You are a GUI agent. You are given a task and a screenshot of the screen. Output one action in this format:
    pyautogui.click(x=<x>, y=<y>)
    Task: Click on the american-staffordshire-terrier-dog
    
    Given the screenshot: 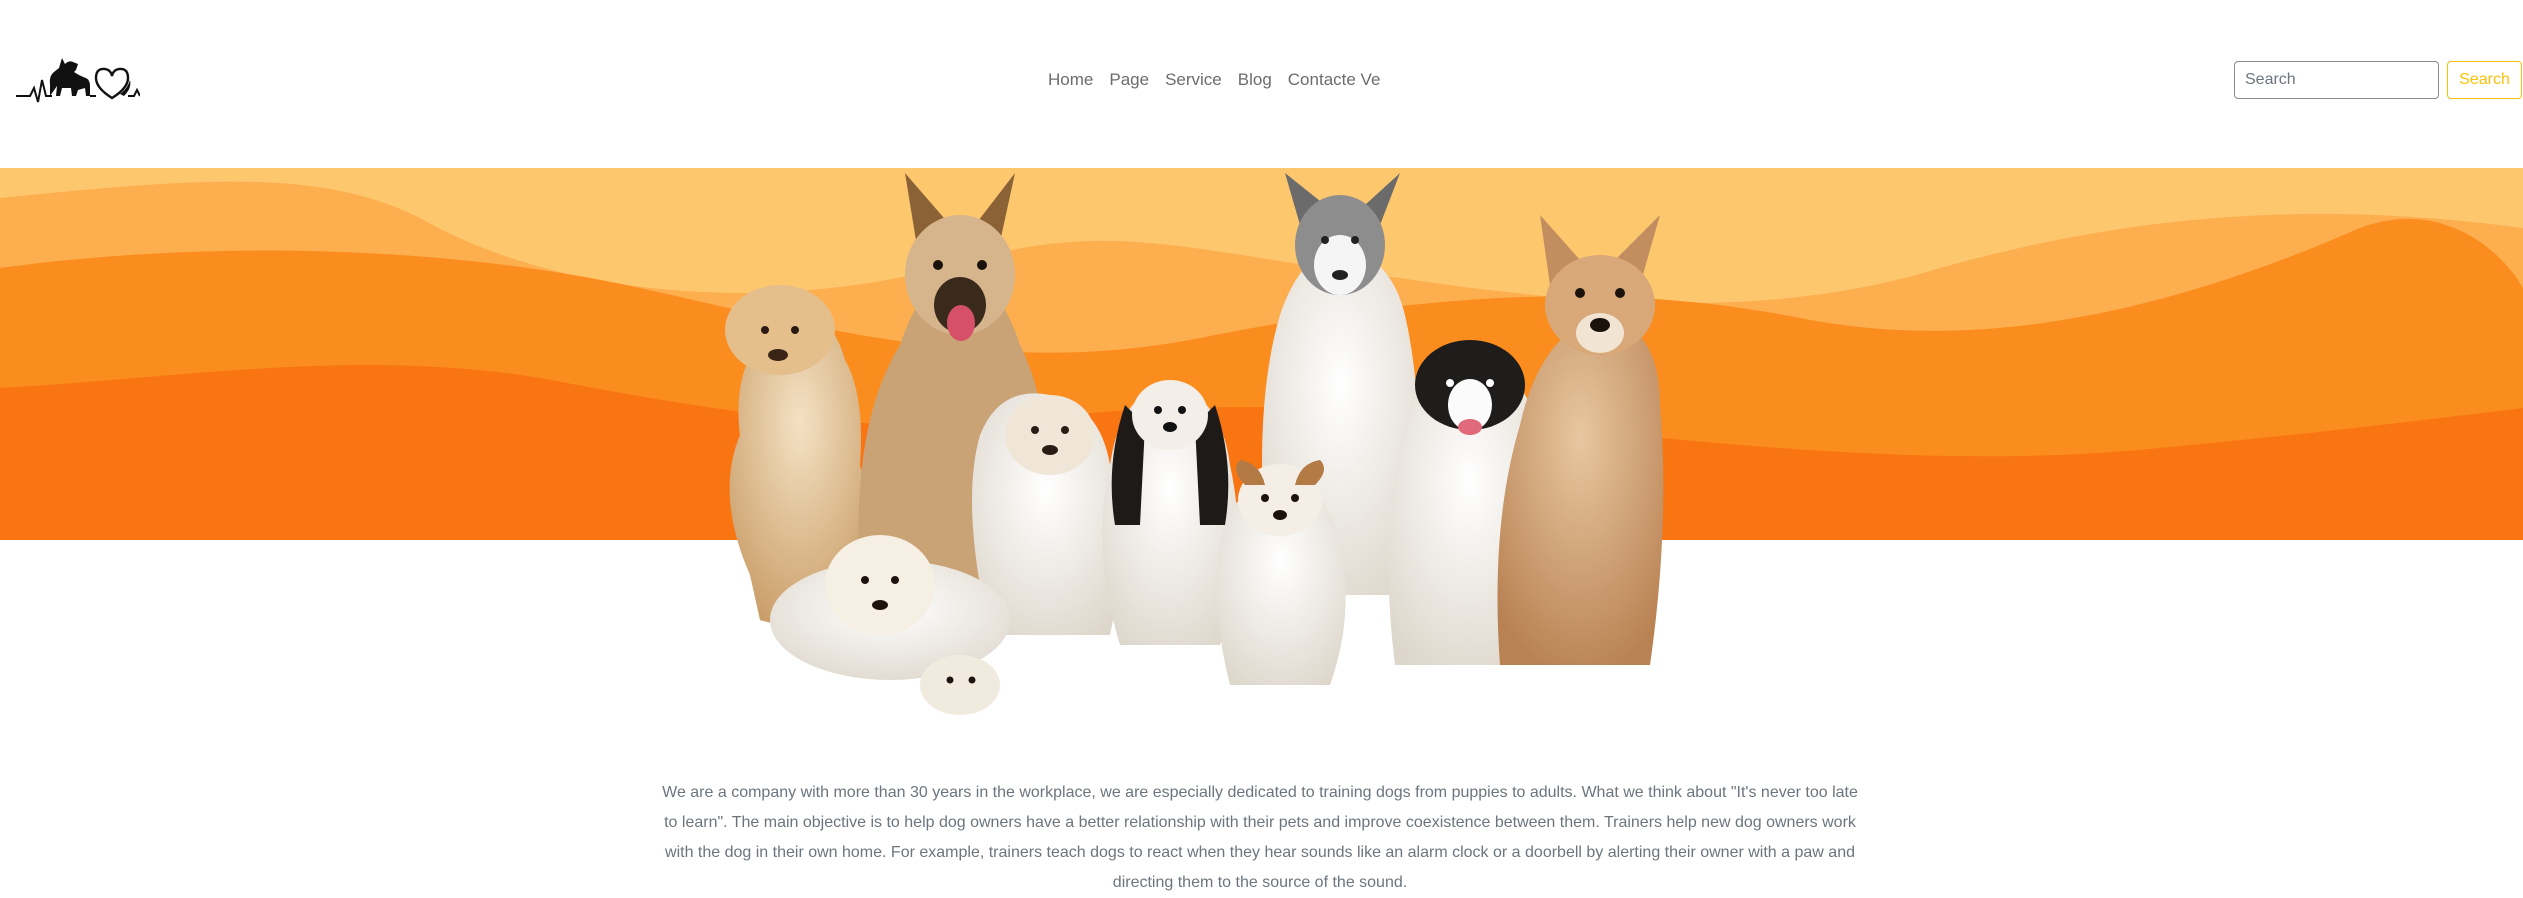 What is the action you would take?
    pyautogui.click(x=1580, y=440)
    